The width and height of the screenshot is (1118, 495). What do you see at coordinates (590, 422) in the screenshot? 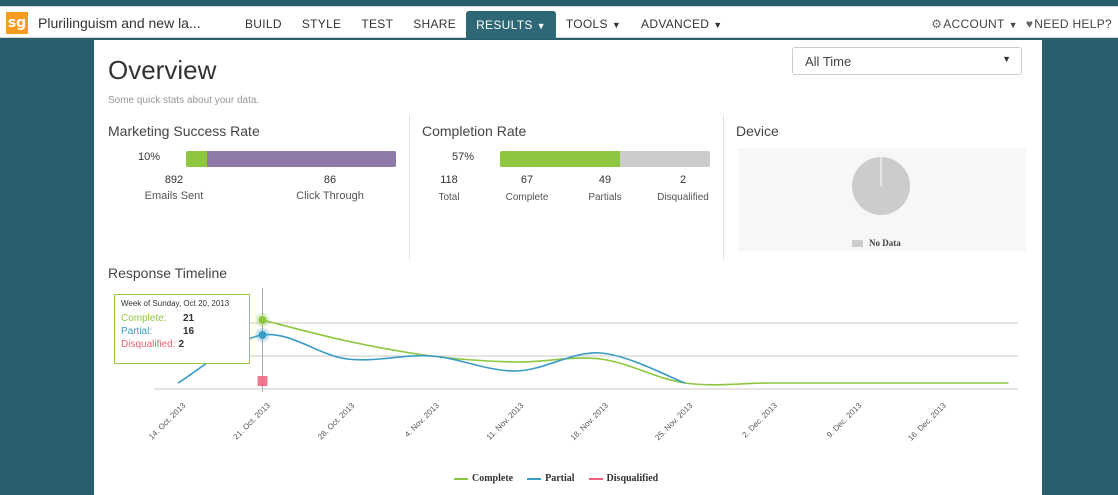
I see `x-axis-tick-label: 18. Nov. 2013` at bounding box center [590, 422].